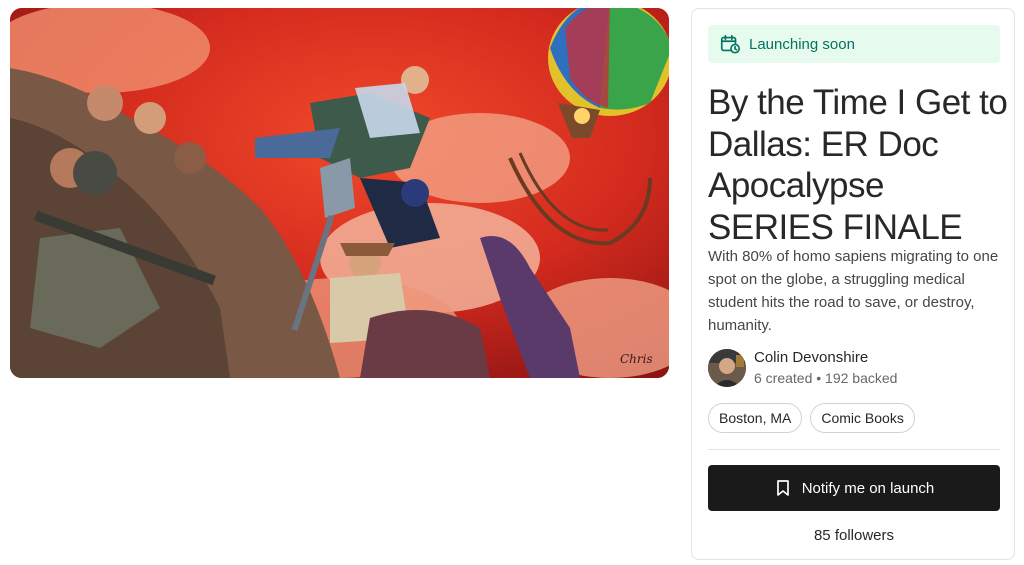  I want to click on creator-info: Colin Devonshire 6 created • 192 backed, so click(802, 368).